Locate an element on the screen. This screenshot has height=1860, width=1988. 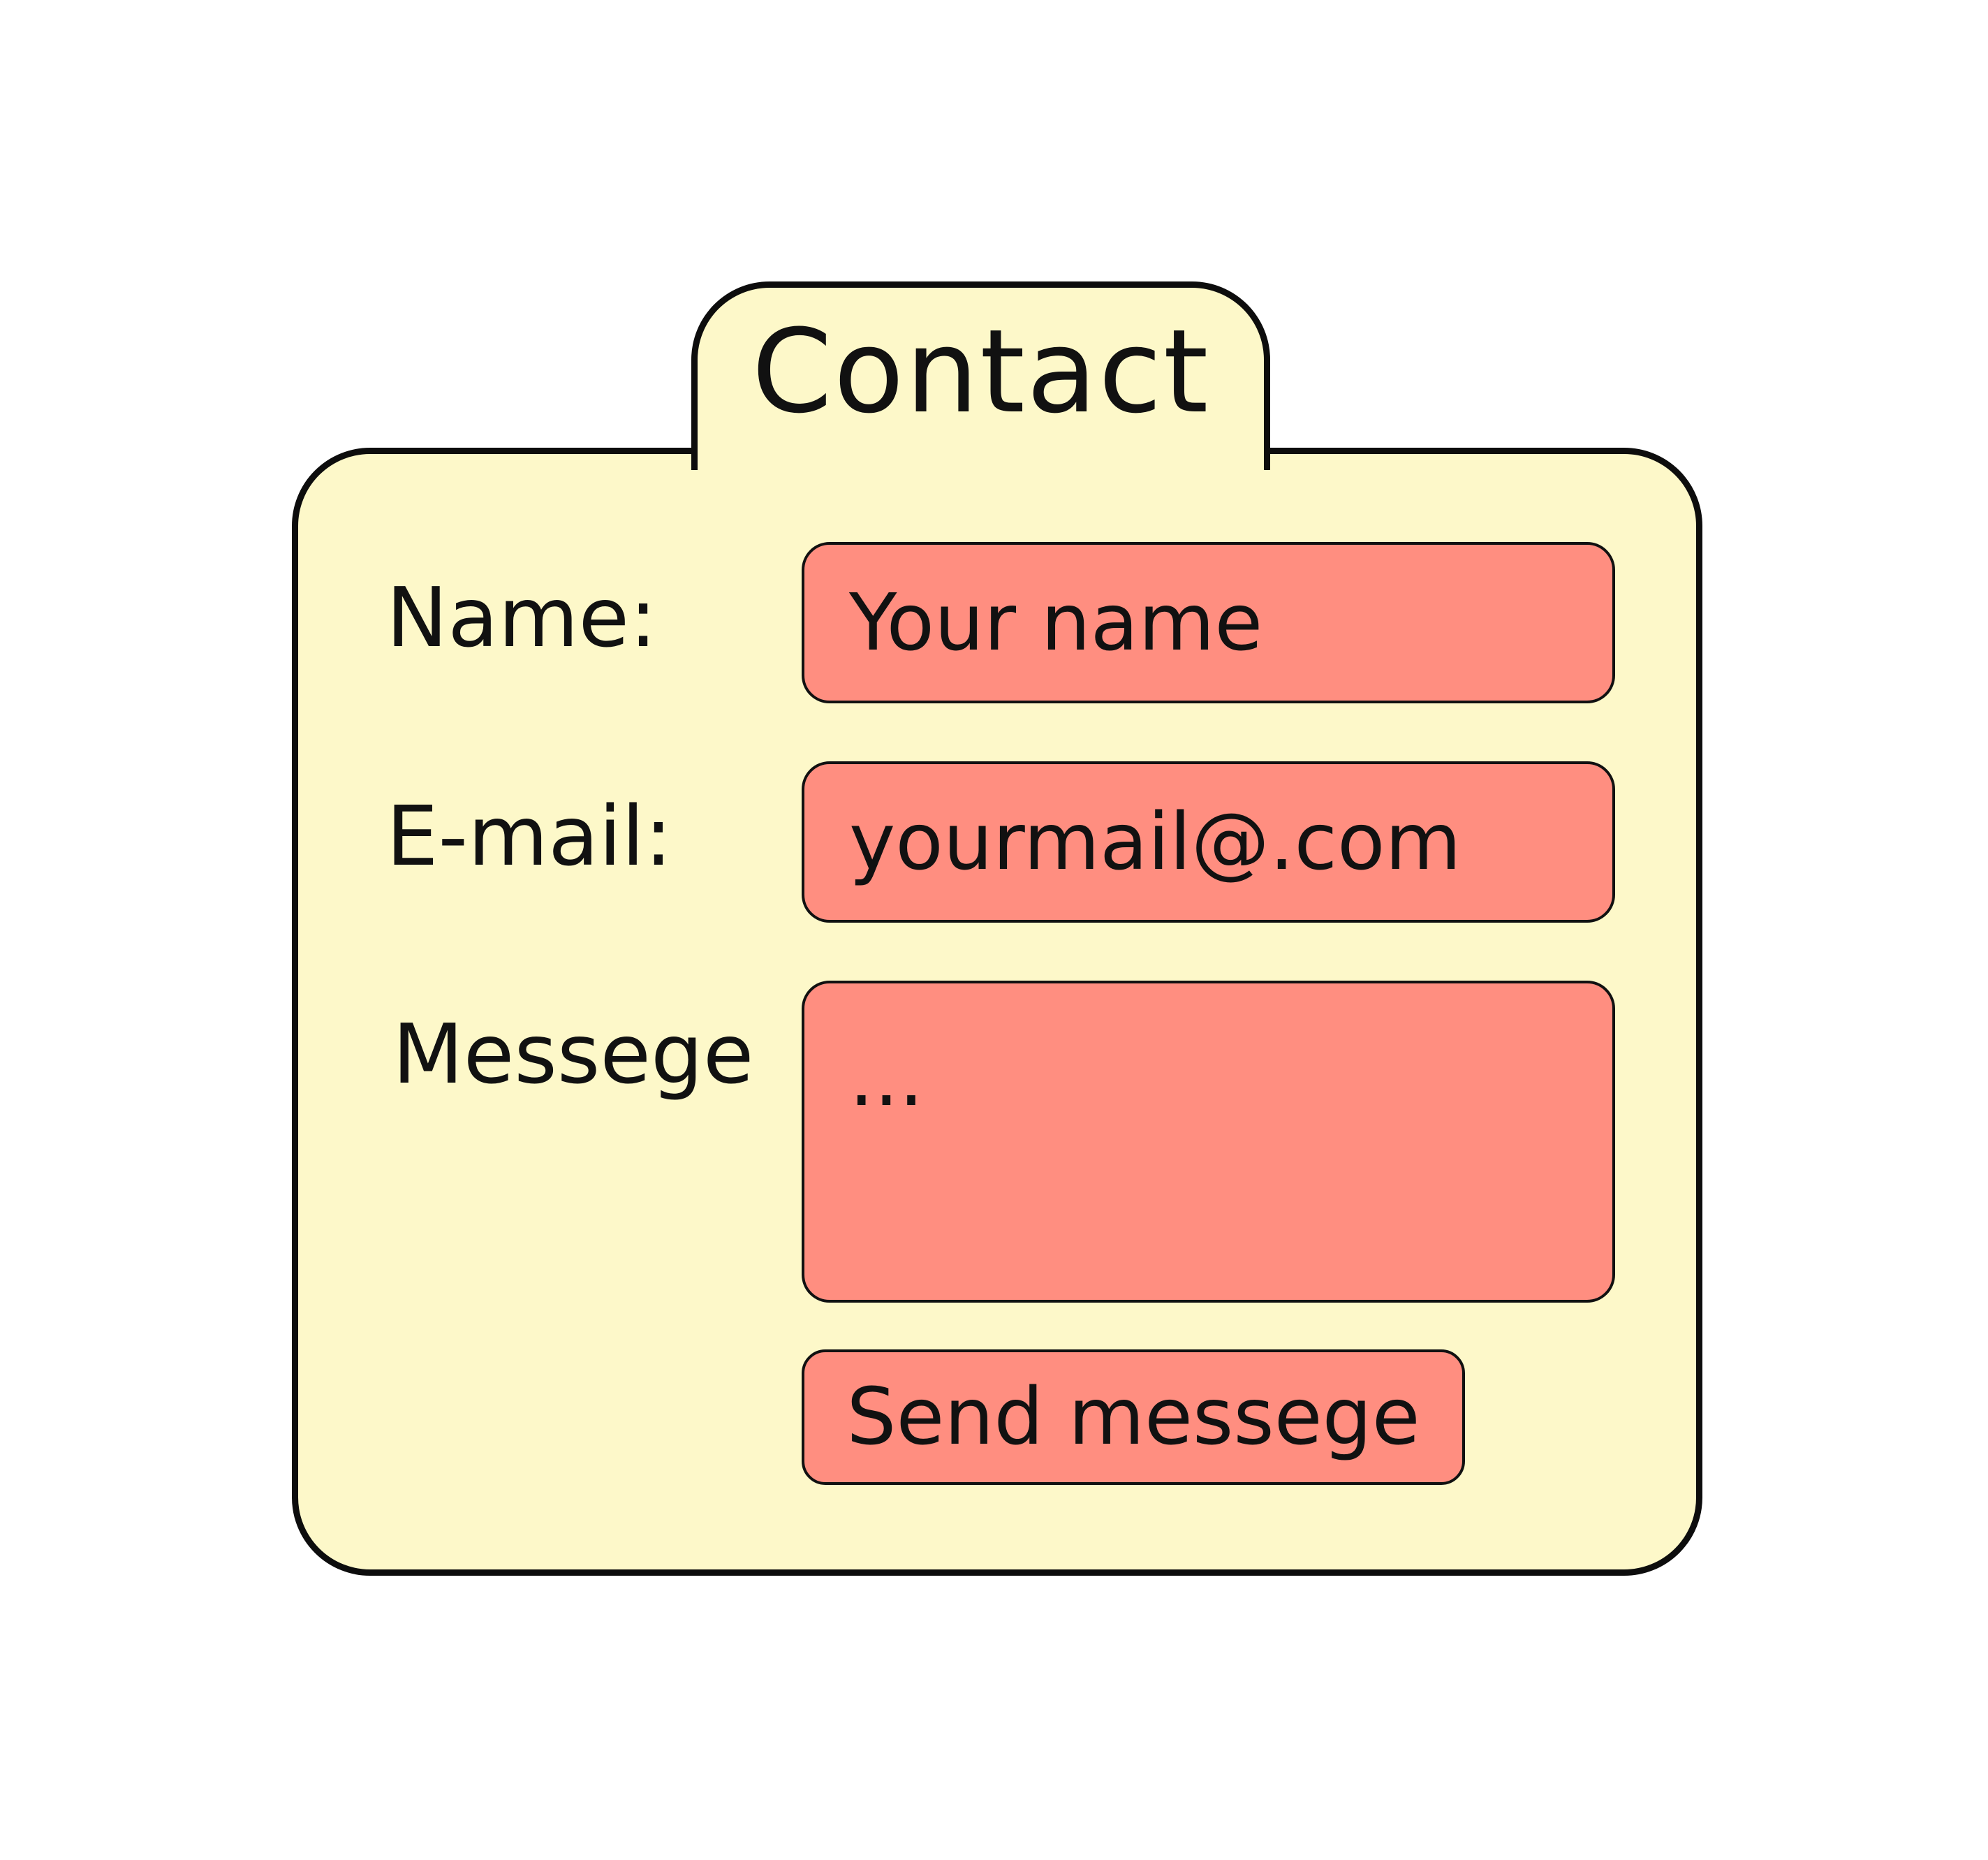
email-input is located at coordinates (1208, 842).